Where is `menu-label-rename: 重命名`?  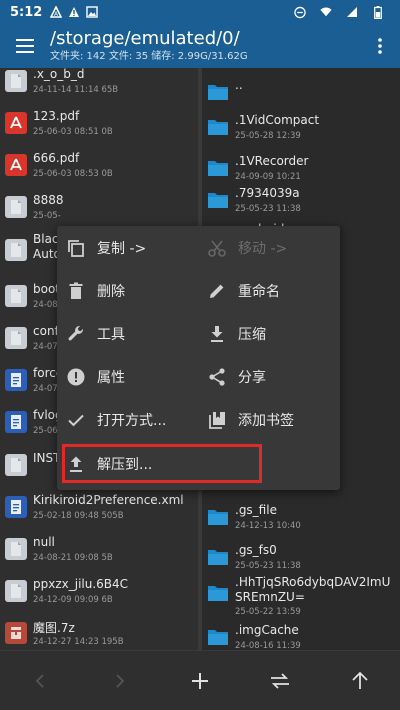
menu-label-rename: 重命名 is located at coordinates (259, 292).